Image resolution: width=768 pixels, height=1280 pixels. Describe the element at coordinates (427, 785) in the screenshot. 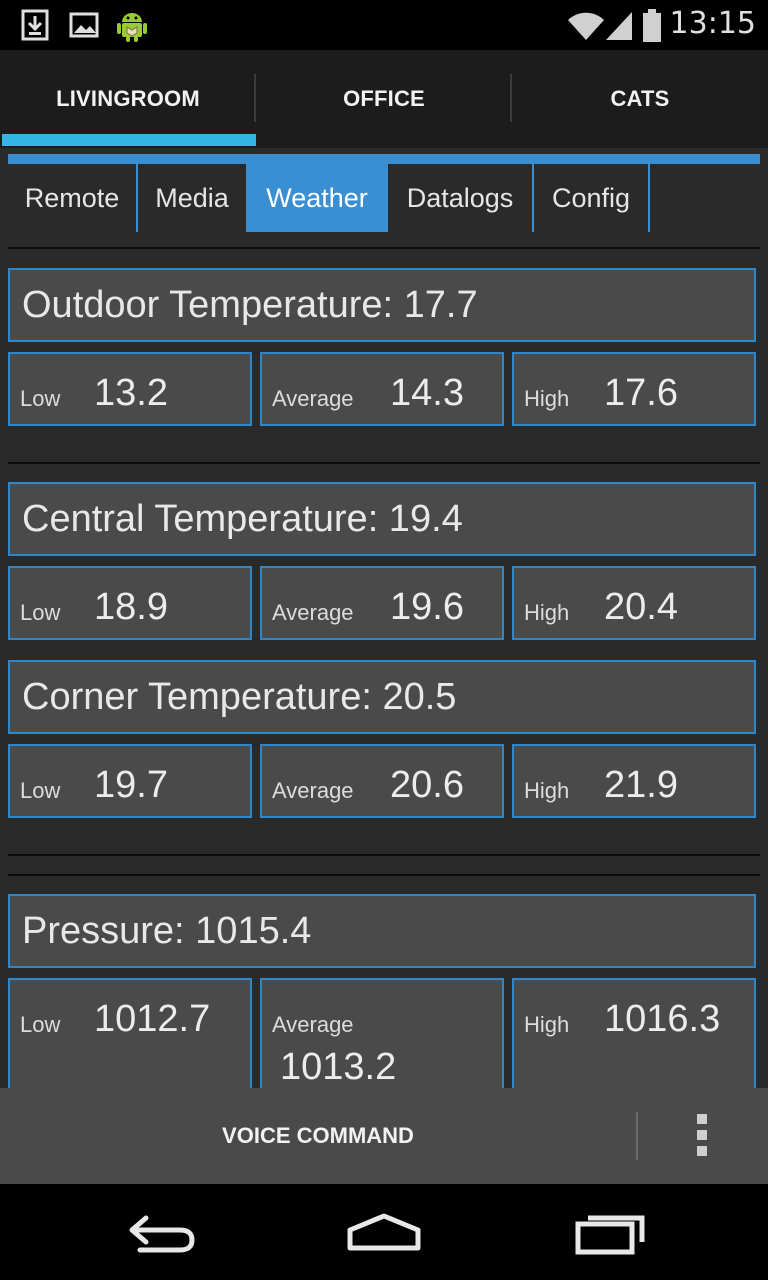

I see `stat-value: 20.6` at that location.